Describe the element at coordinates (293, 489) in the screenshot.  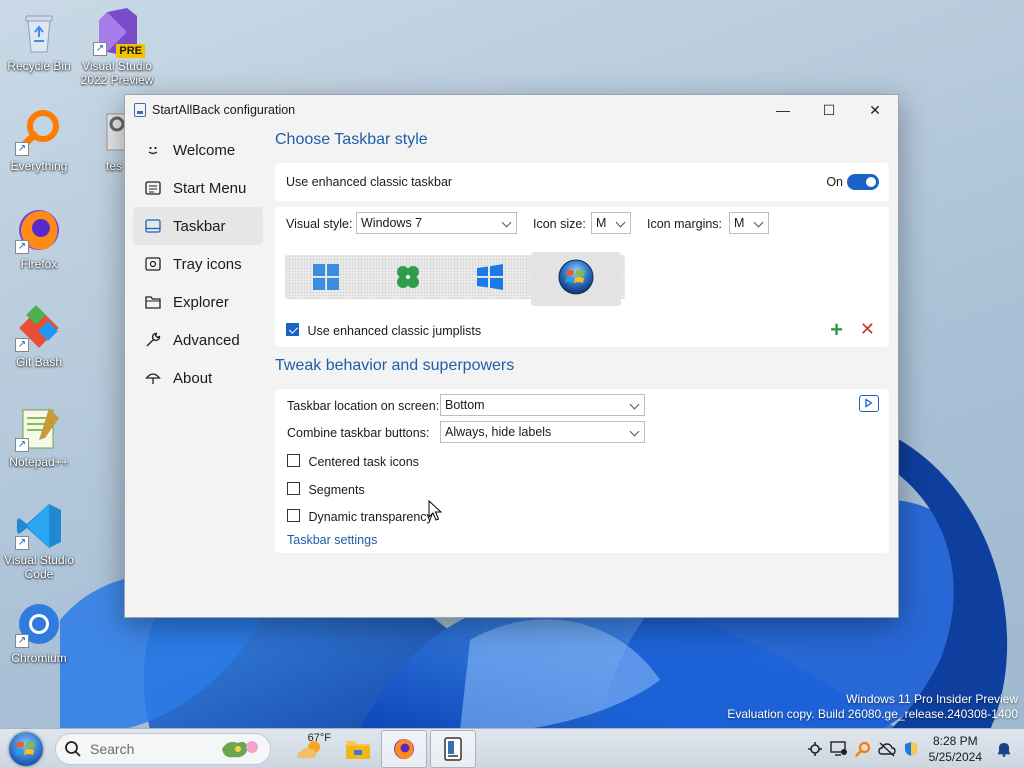
I see `segments-checkbox` at that location.